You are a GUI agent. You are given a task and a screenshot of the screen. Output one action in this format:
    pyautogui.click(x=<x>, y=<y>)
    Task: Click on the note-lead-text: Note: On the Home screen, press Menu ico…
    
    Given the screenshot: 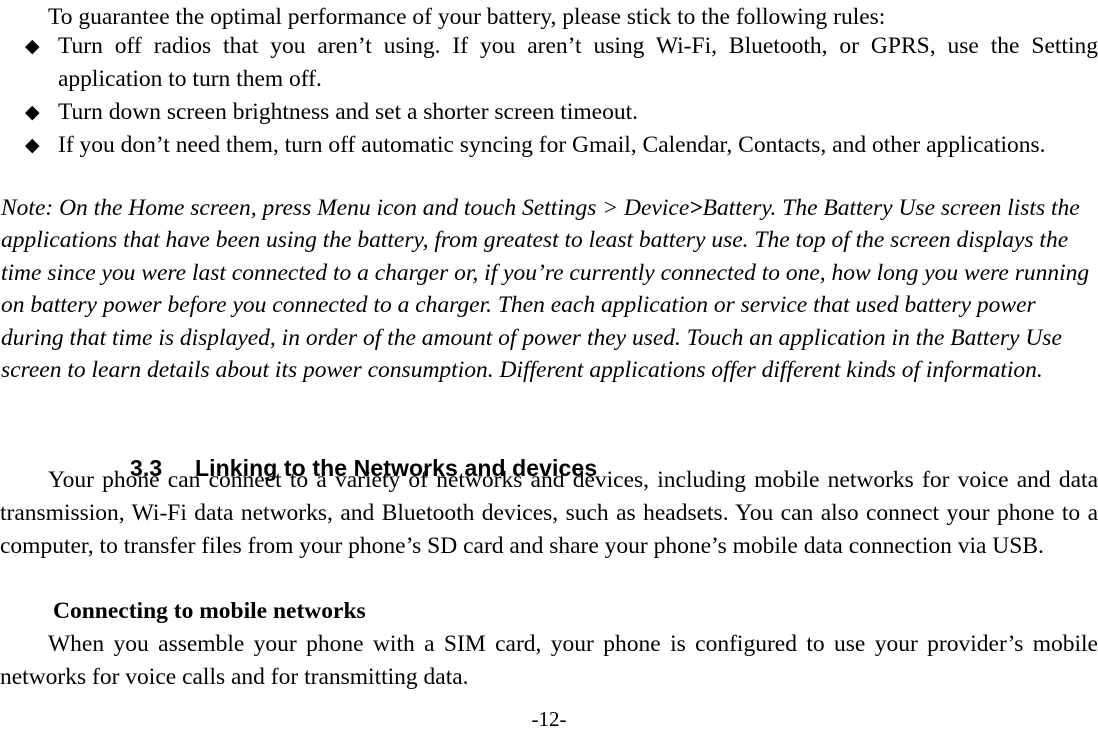 What is the action you would take?
    pyautogui.click(x=345, y=208)
    